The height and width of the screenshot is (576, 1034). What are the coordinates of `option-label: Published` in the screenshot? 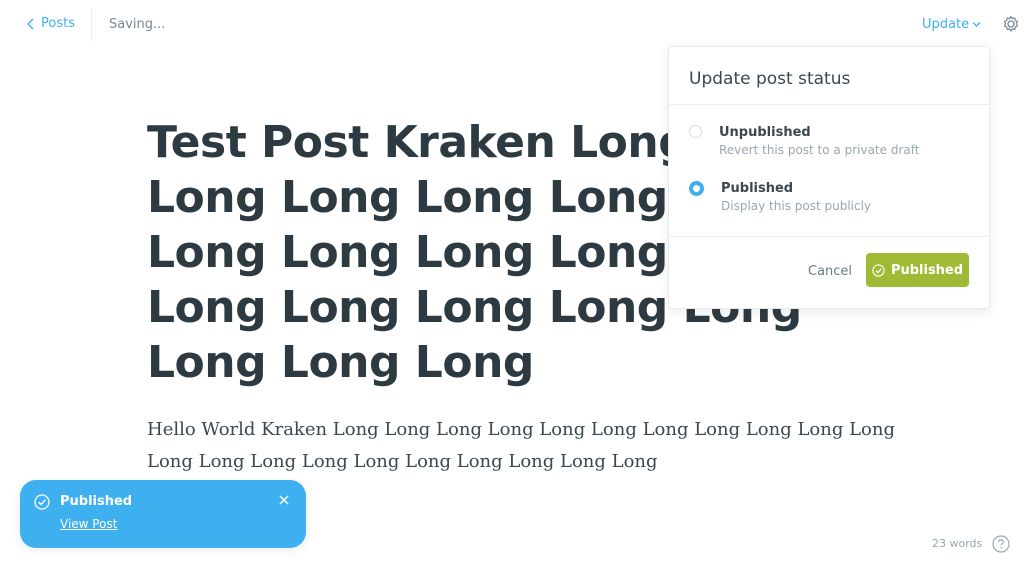 It's located at (757, 188).